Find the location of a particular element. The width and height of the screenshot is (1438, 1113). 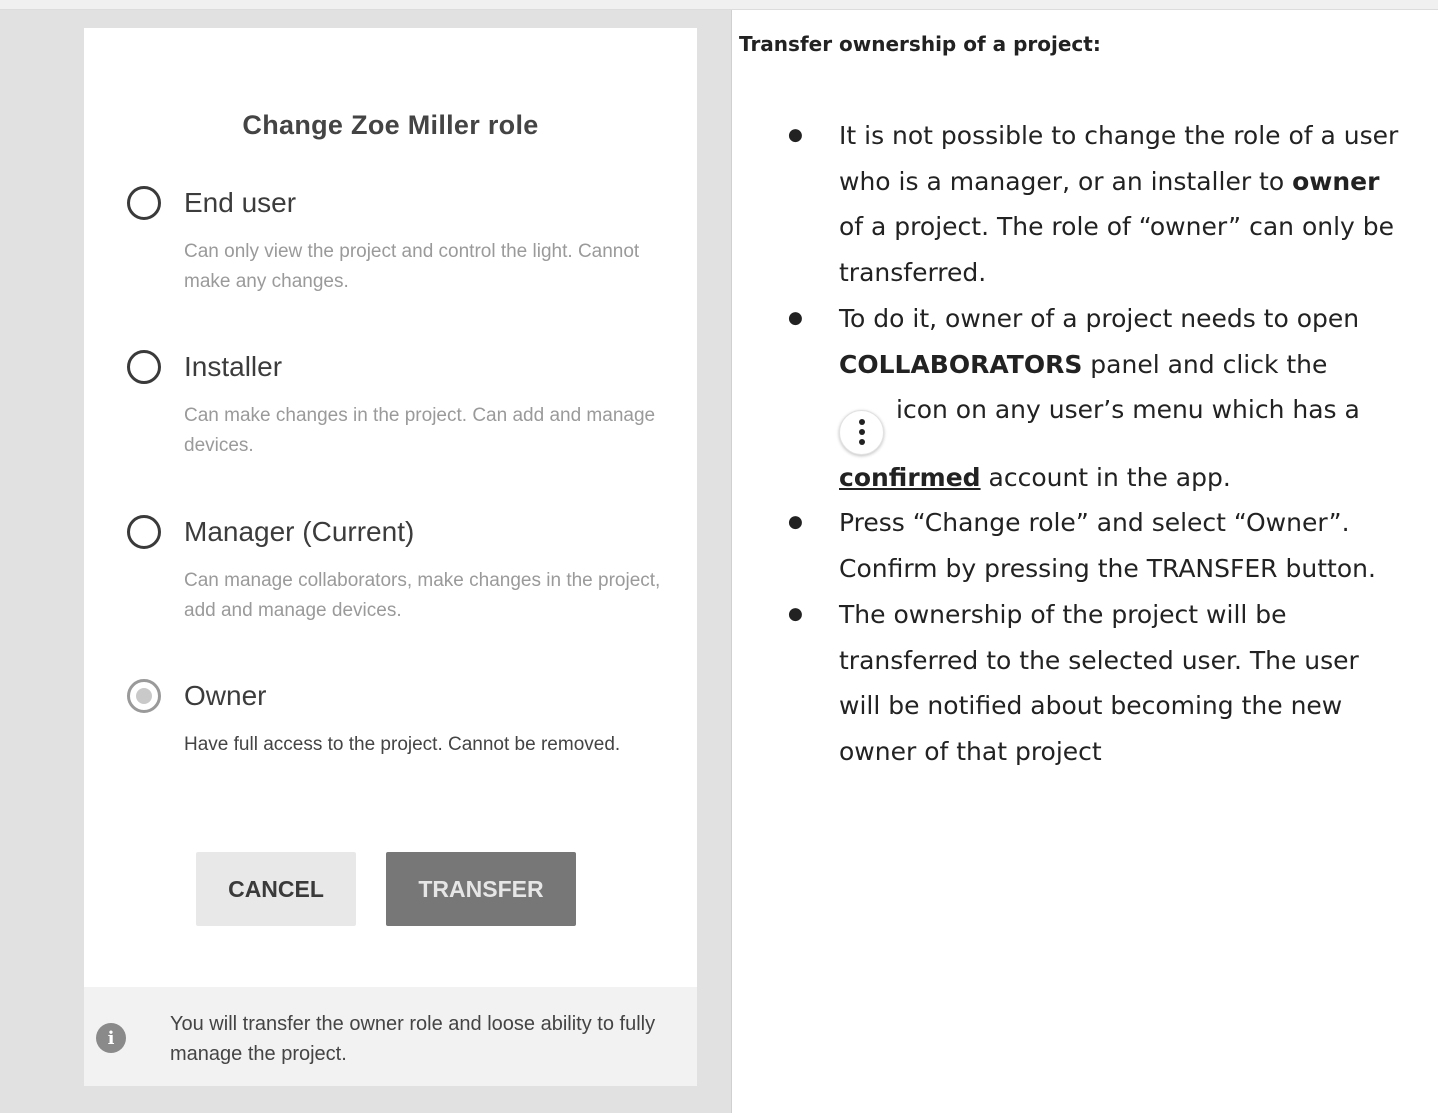

radio-owner is located at coordinates (144, 696).